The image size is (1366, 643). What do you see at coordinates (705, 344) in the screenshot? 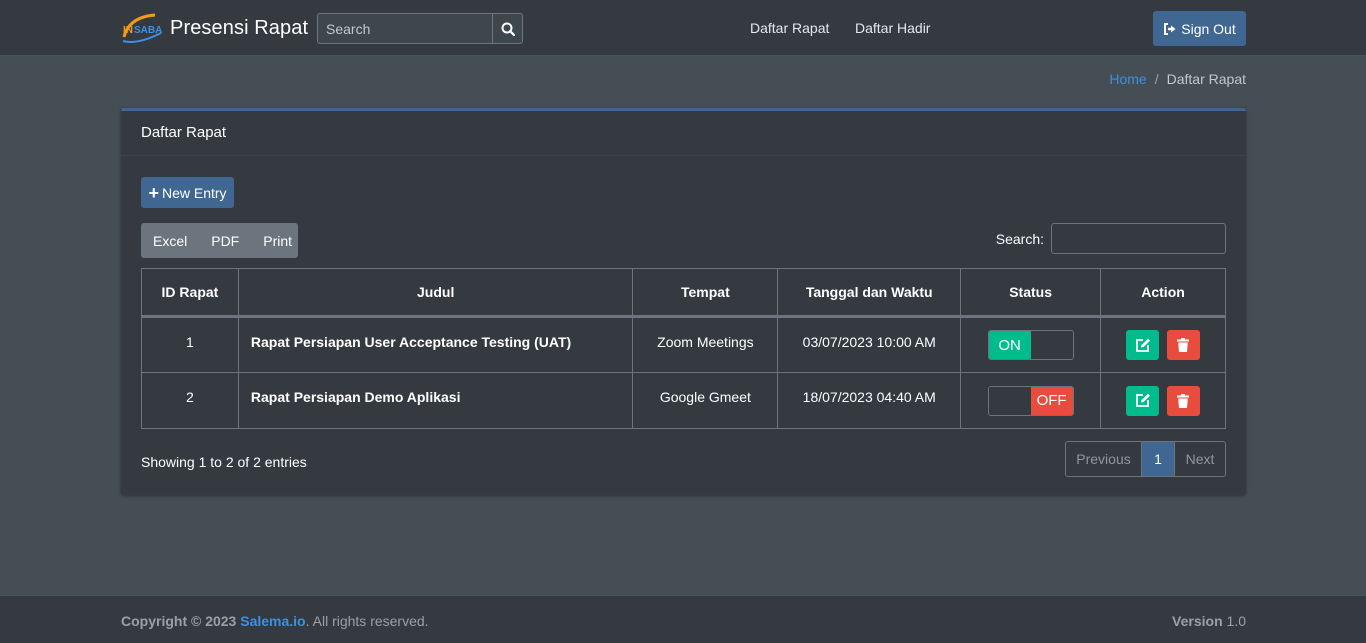
I see `cell-tempat: Zoom Meetings` at bounding box center [705, 344].